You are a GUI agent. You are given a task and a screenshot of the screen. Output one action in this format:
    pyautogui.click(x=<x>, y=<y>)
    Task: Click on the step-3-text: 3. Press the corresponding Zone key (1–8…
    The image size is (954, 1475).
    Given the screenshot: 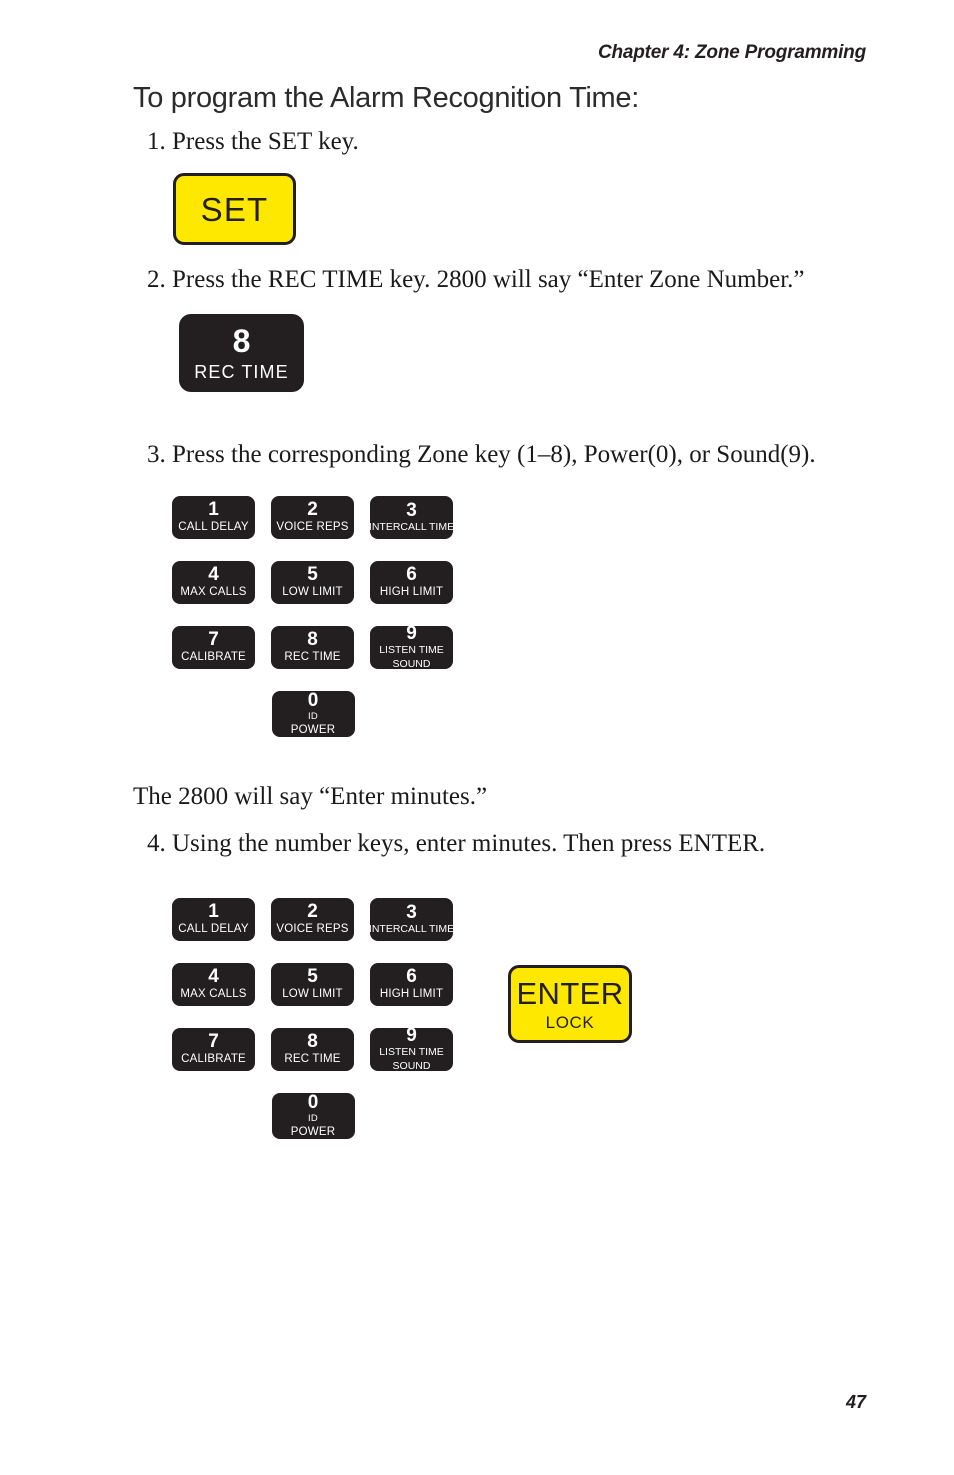 What is the action you would take?
    pyautogui.click(x=481, y=454)
    